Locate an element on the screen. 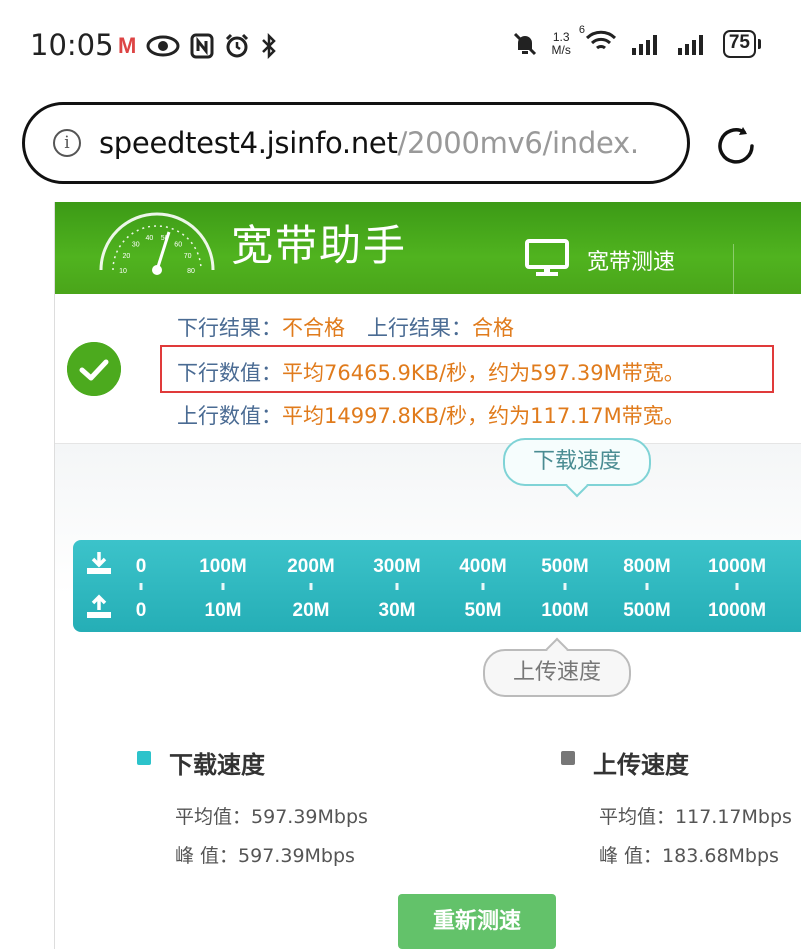  upload-scale-tick: 20M is located at coordinates (311, 610).